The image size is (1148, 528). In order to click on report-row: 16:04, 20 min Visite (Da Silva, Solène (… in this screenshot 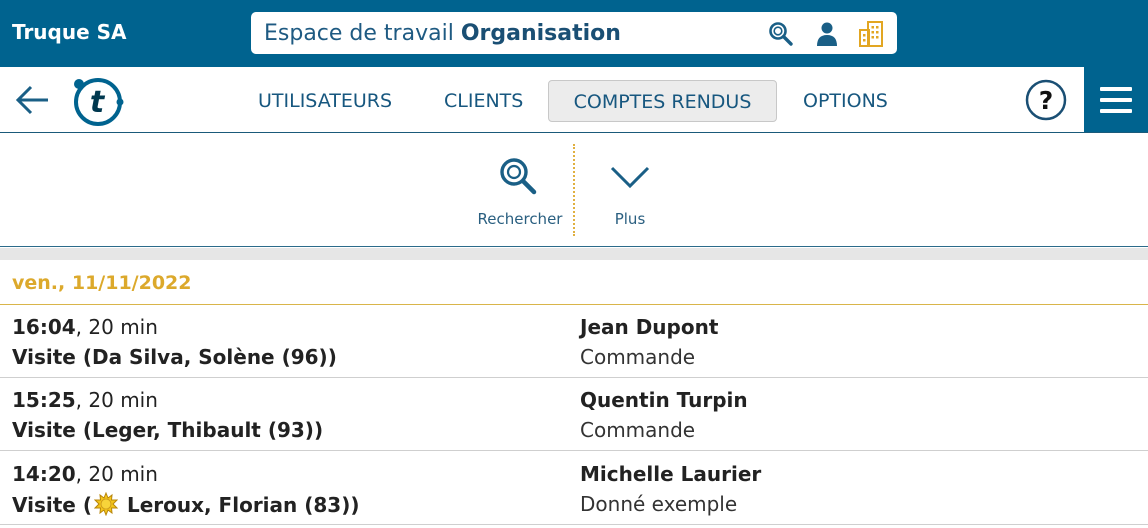, I will do `click(574, 341)`.